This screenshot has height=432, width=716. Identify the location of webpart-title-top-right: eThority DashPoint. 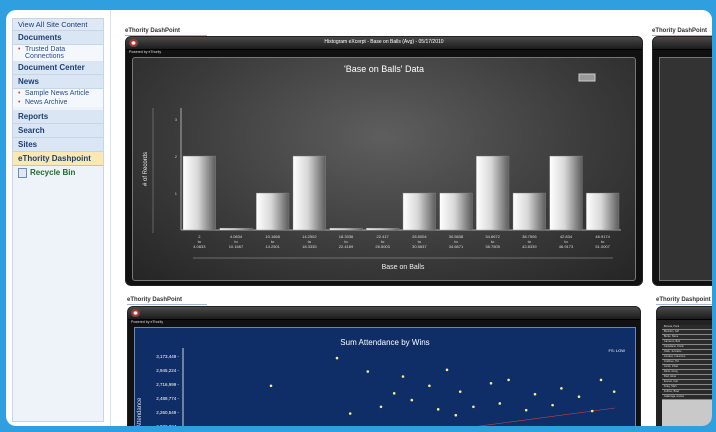
(682, 32).